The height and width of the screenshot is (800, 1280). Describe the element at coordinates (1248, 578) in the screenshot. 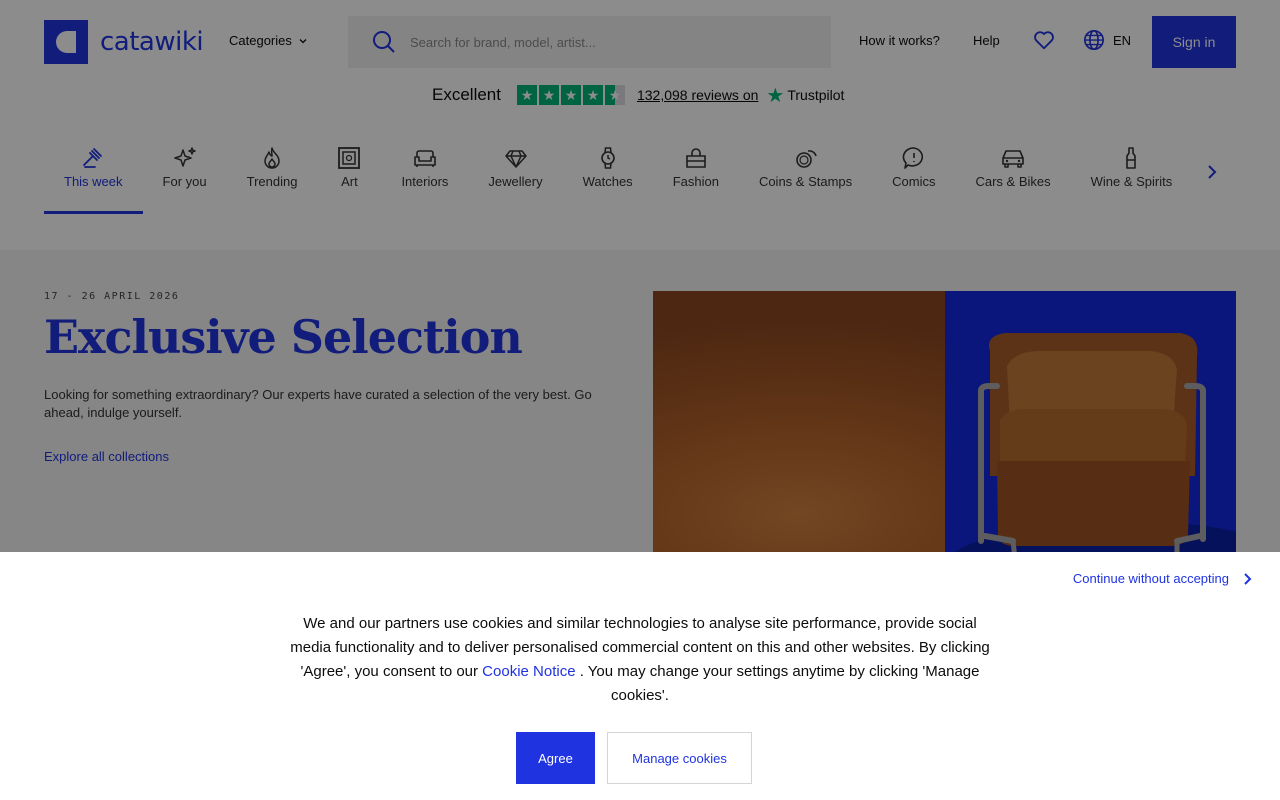

I see `chevron-right-icon` at that location.